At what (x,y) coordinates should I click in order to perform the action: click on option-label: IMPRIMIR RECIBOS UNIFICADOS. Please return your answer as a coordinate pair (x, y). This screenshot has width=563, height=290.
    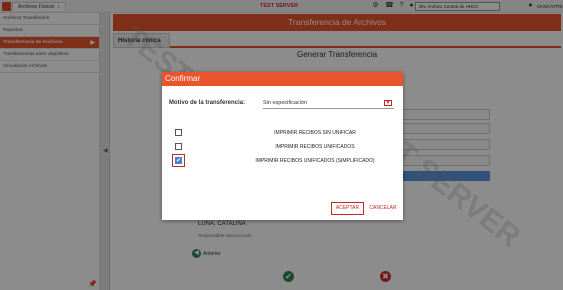
    Looking at the image, I should click on (315, 147).